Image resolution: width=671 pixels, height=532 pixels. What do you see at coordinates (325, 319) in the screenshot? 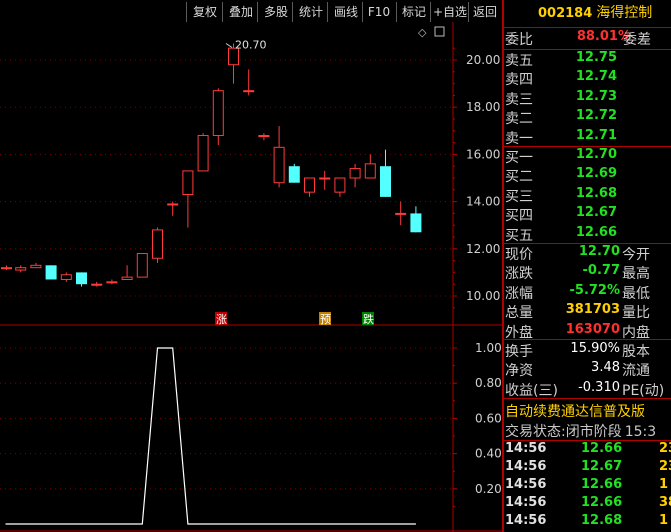
I see `signal-marker: 预` at bounding box center [325, 319].